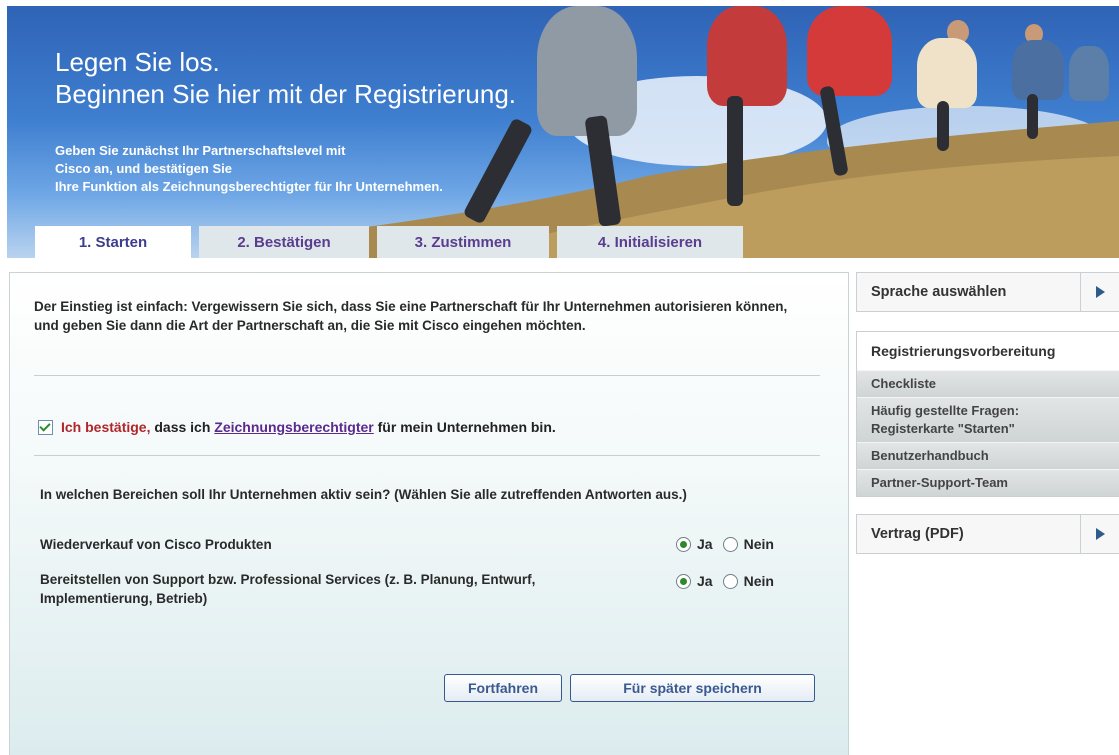 This screenshot has height=755, width=1119. I want to click on contract-pdf: Vertrag (PDF), so click(987, 534).